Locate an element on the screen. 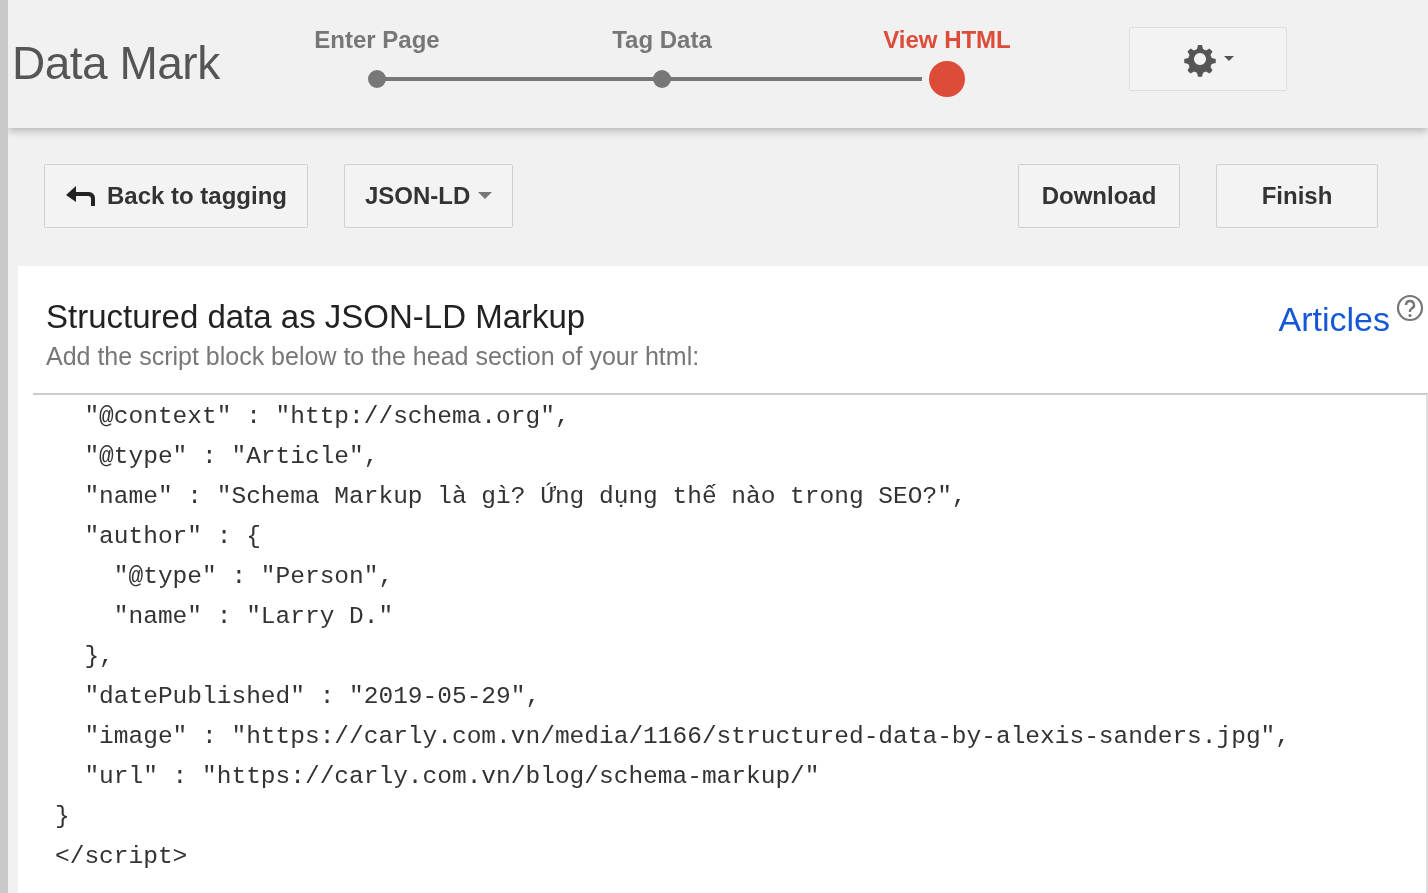 The image size is (1428, 893). code-line: "name" : "Schema Markup là gì? Ứng dụng thế nào trong SEO?", is located at coordinates (525, 496).